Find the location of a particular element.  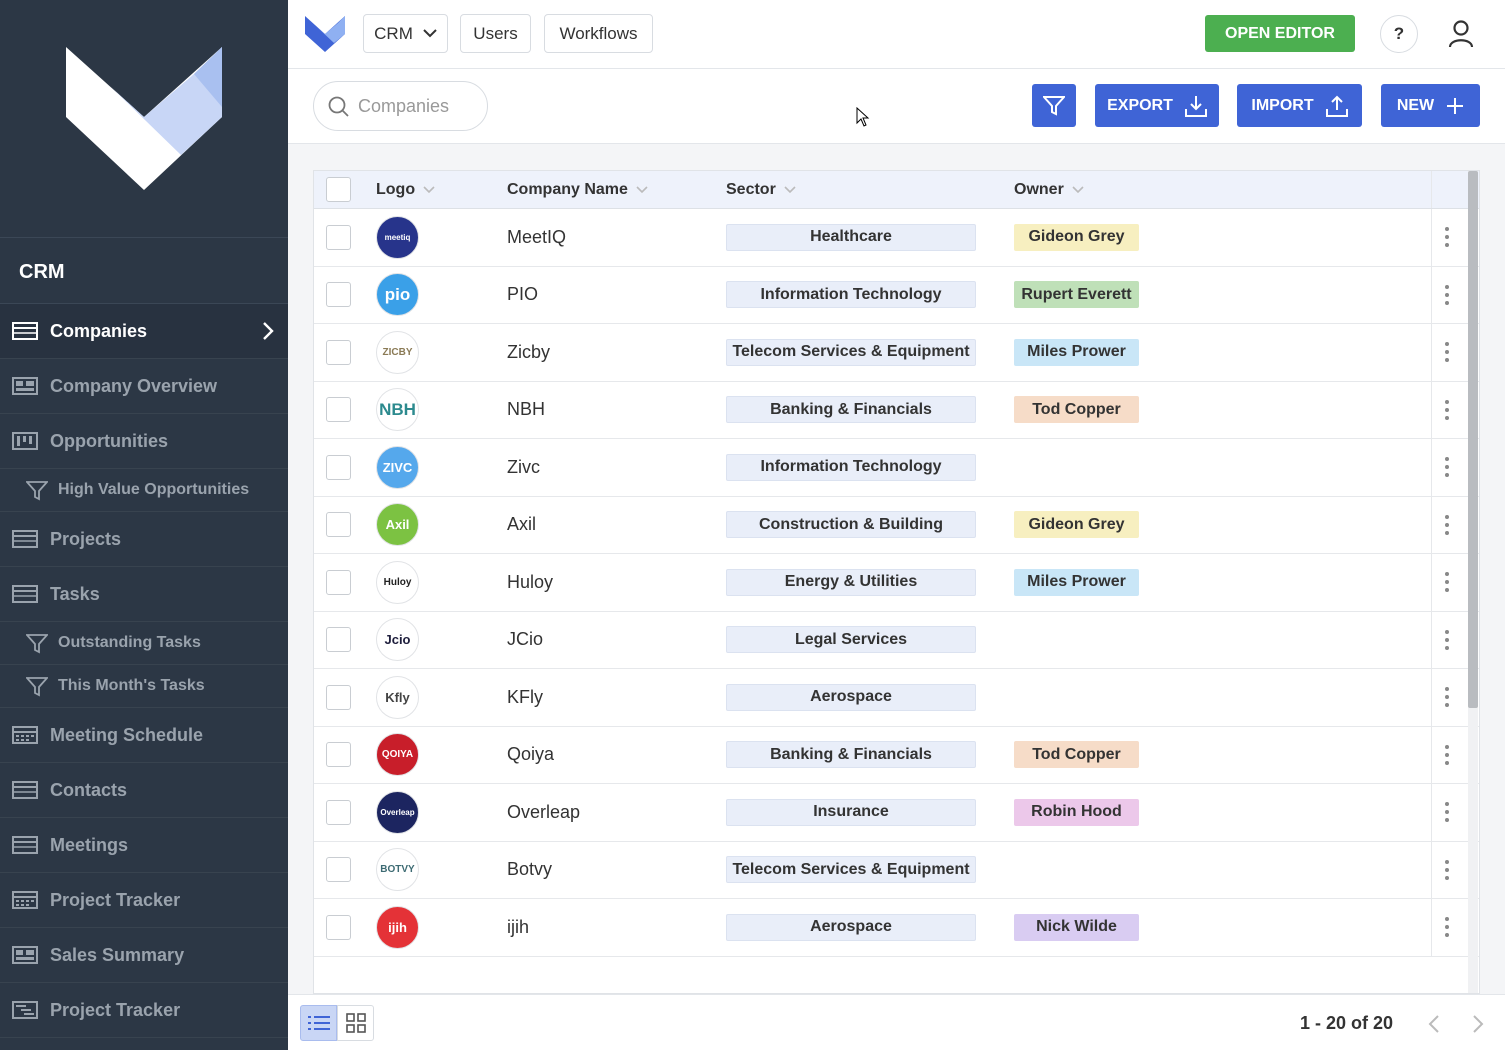

sidebar-item-this-month-s-tasks: This Month's Tasks is located at coordinates (144, 686).